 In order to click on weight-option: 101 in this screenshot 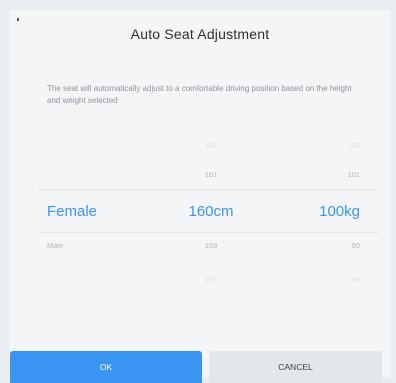, I will do `click(353, 174)`.